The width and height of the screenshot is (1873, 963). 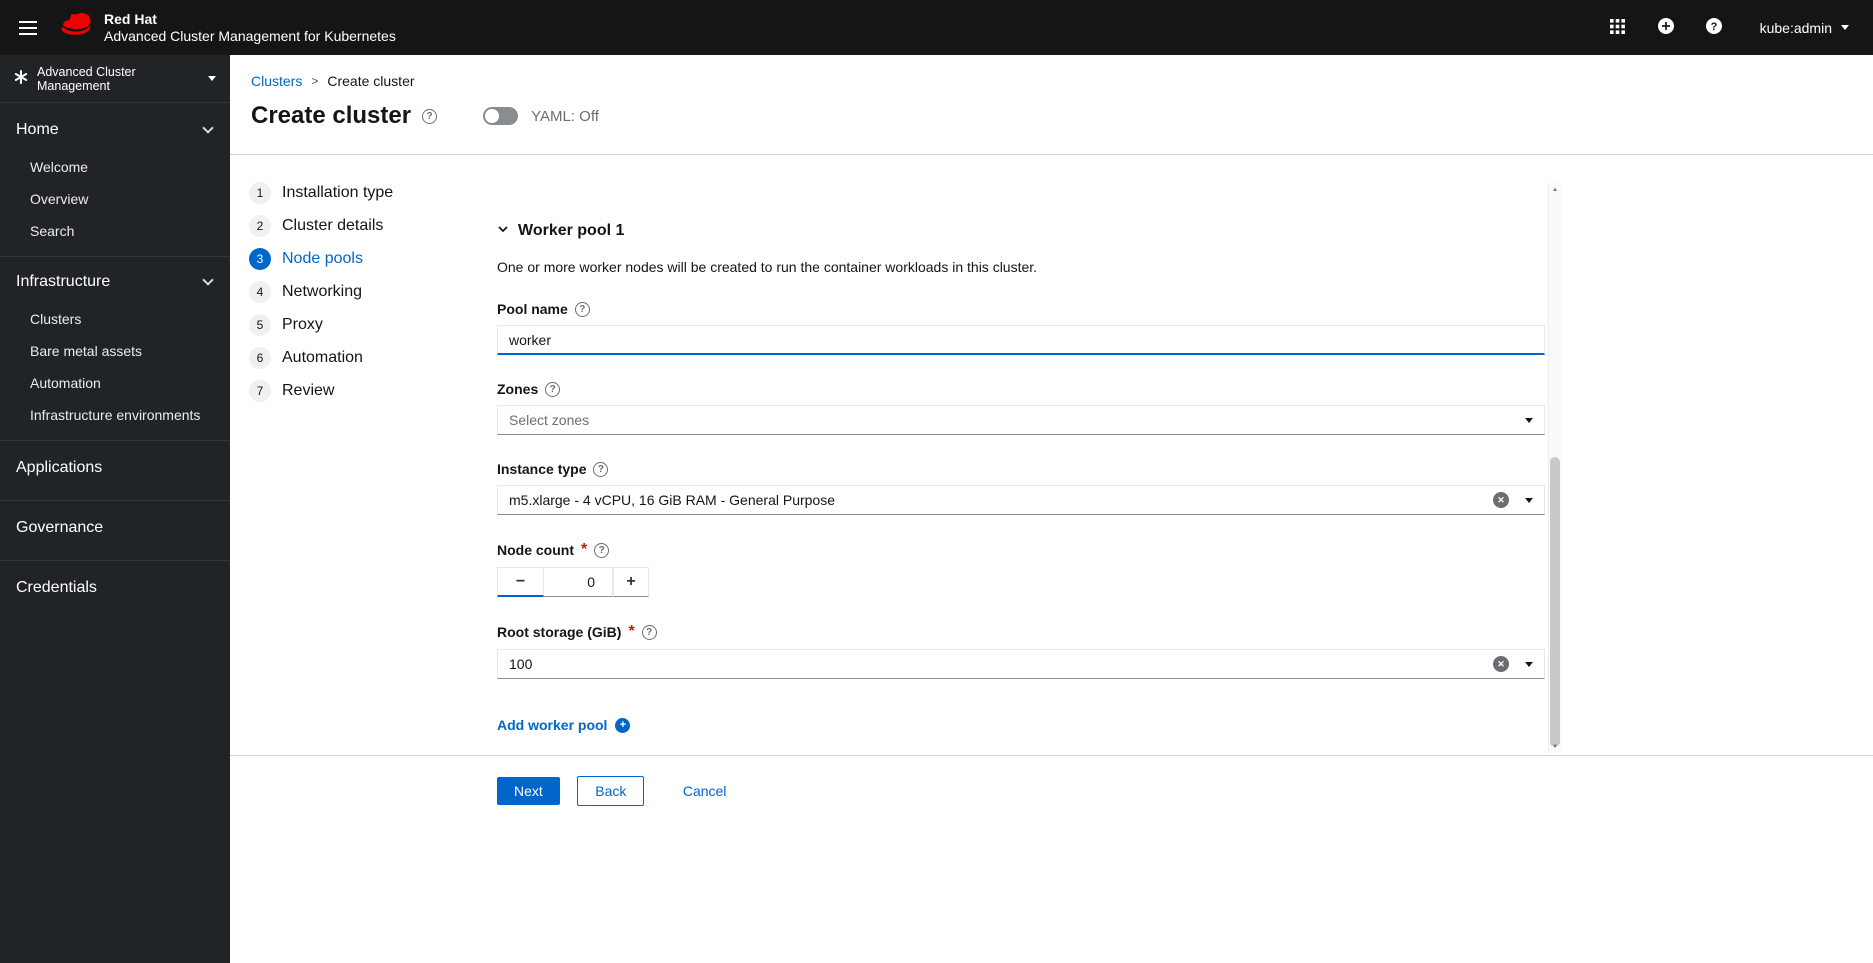 What do you see at coordinates (1021, 664) in the screenshot?
I see `root-storage-select: 100 ✕` at bounding box center [1021, 664].